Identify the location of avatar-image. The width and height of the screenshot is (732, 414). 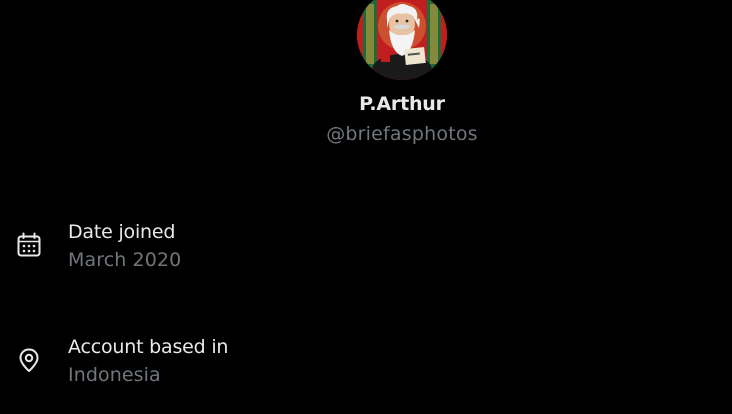
(402, 40).